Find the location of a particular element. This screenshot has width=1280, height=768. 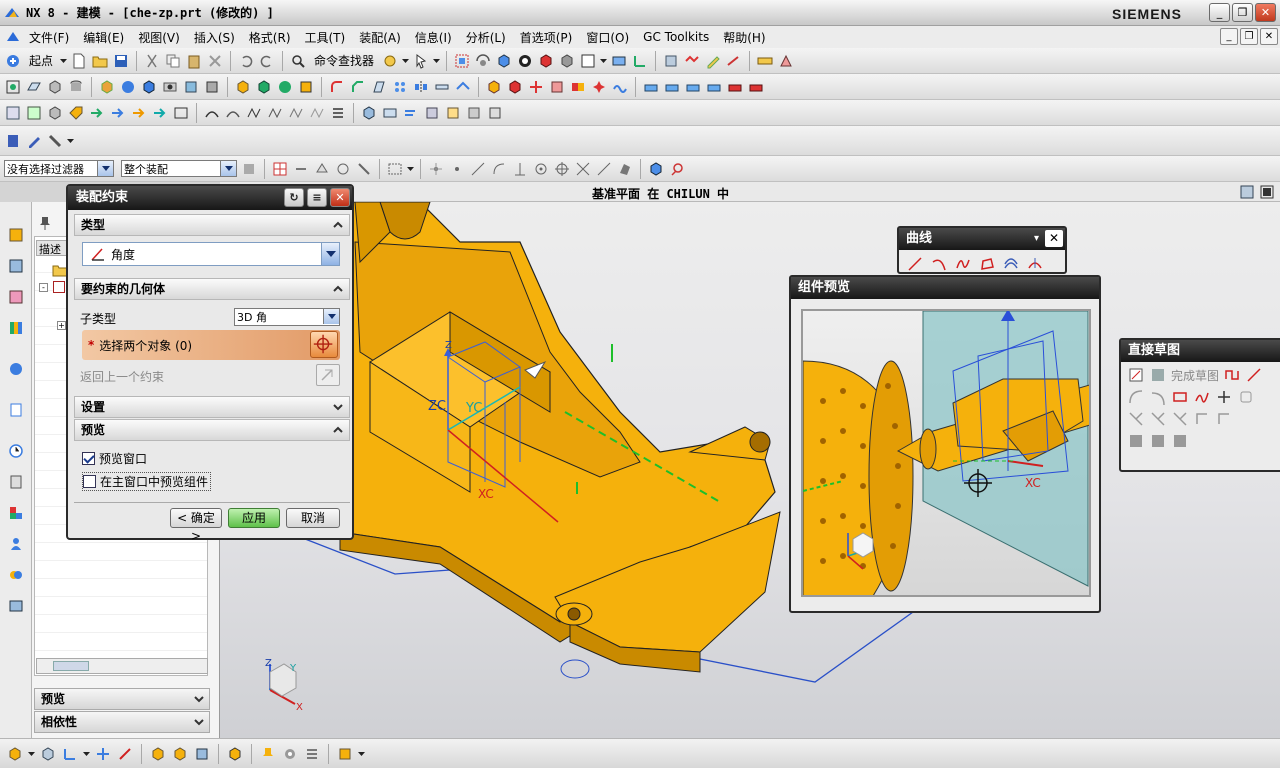

horizontal-scrollbar is located at coordinates (122, 666).